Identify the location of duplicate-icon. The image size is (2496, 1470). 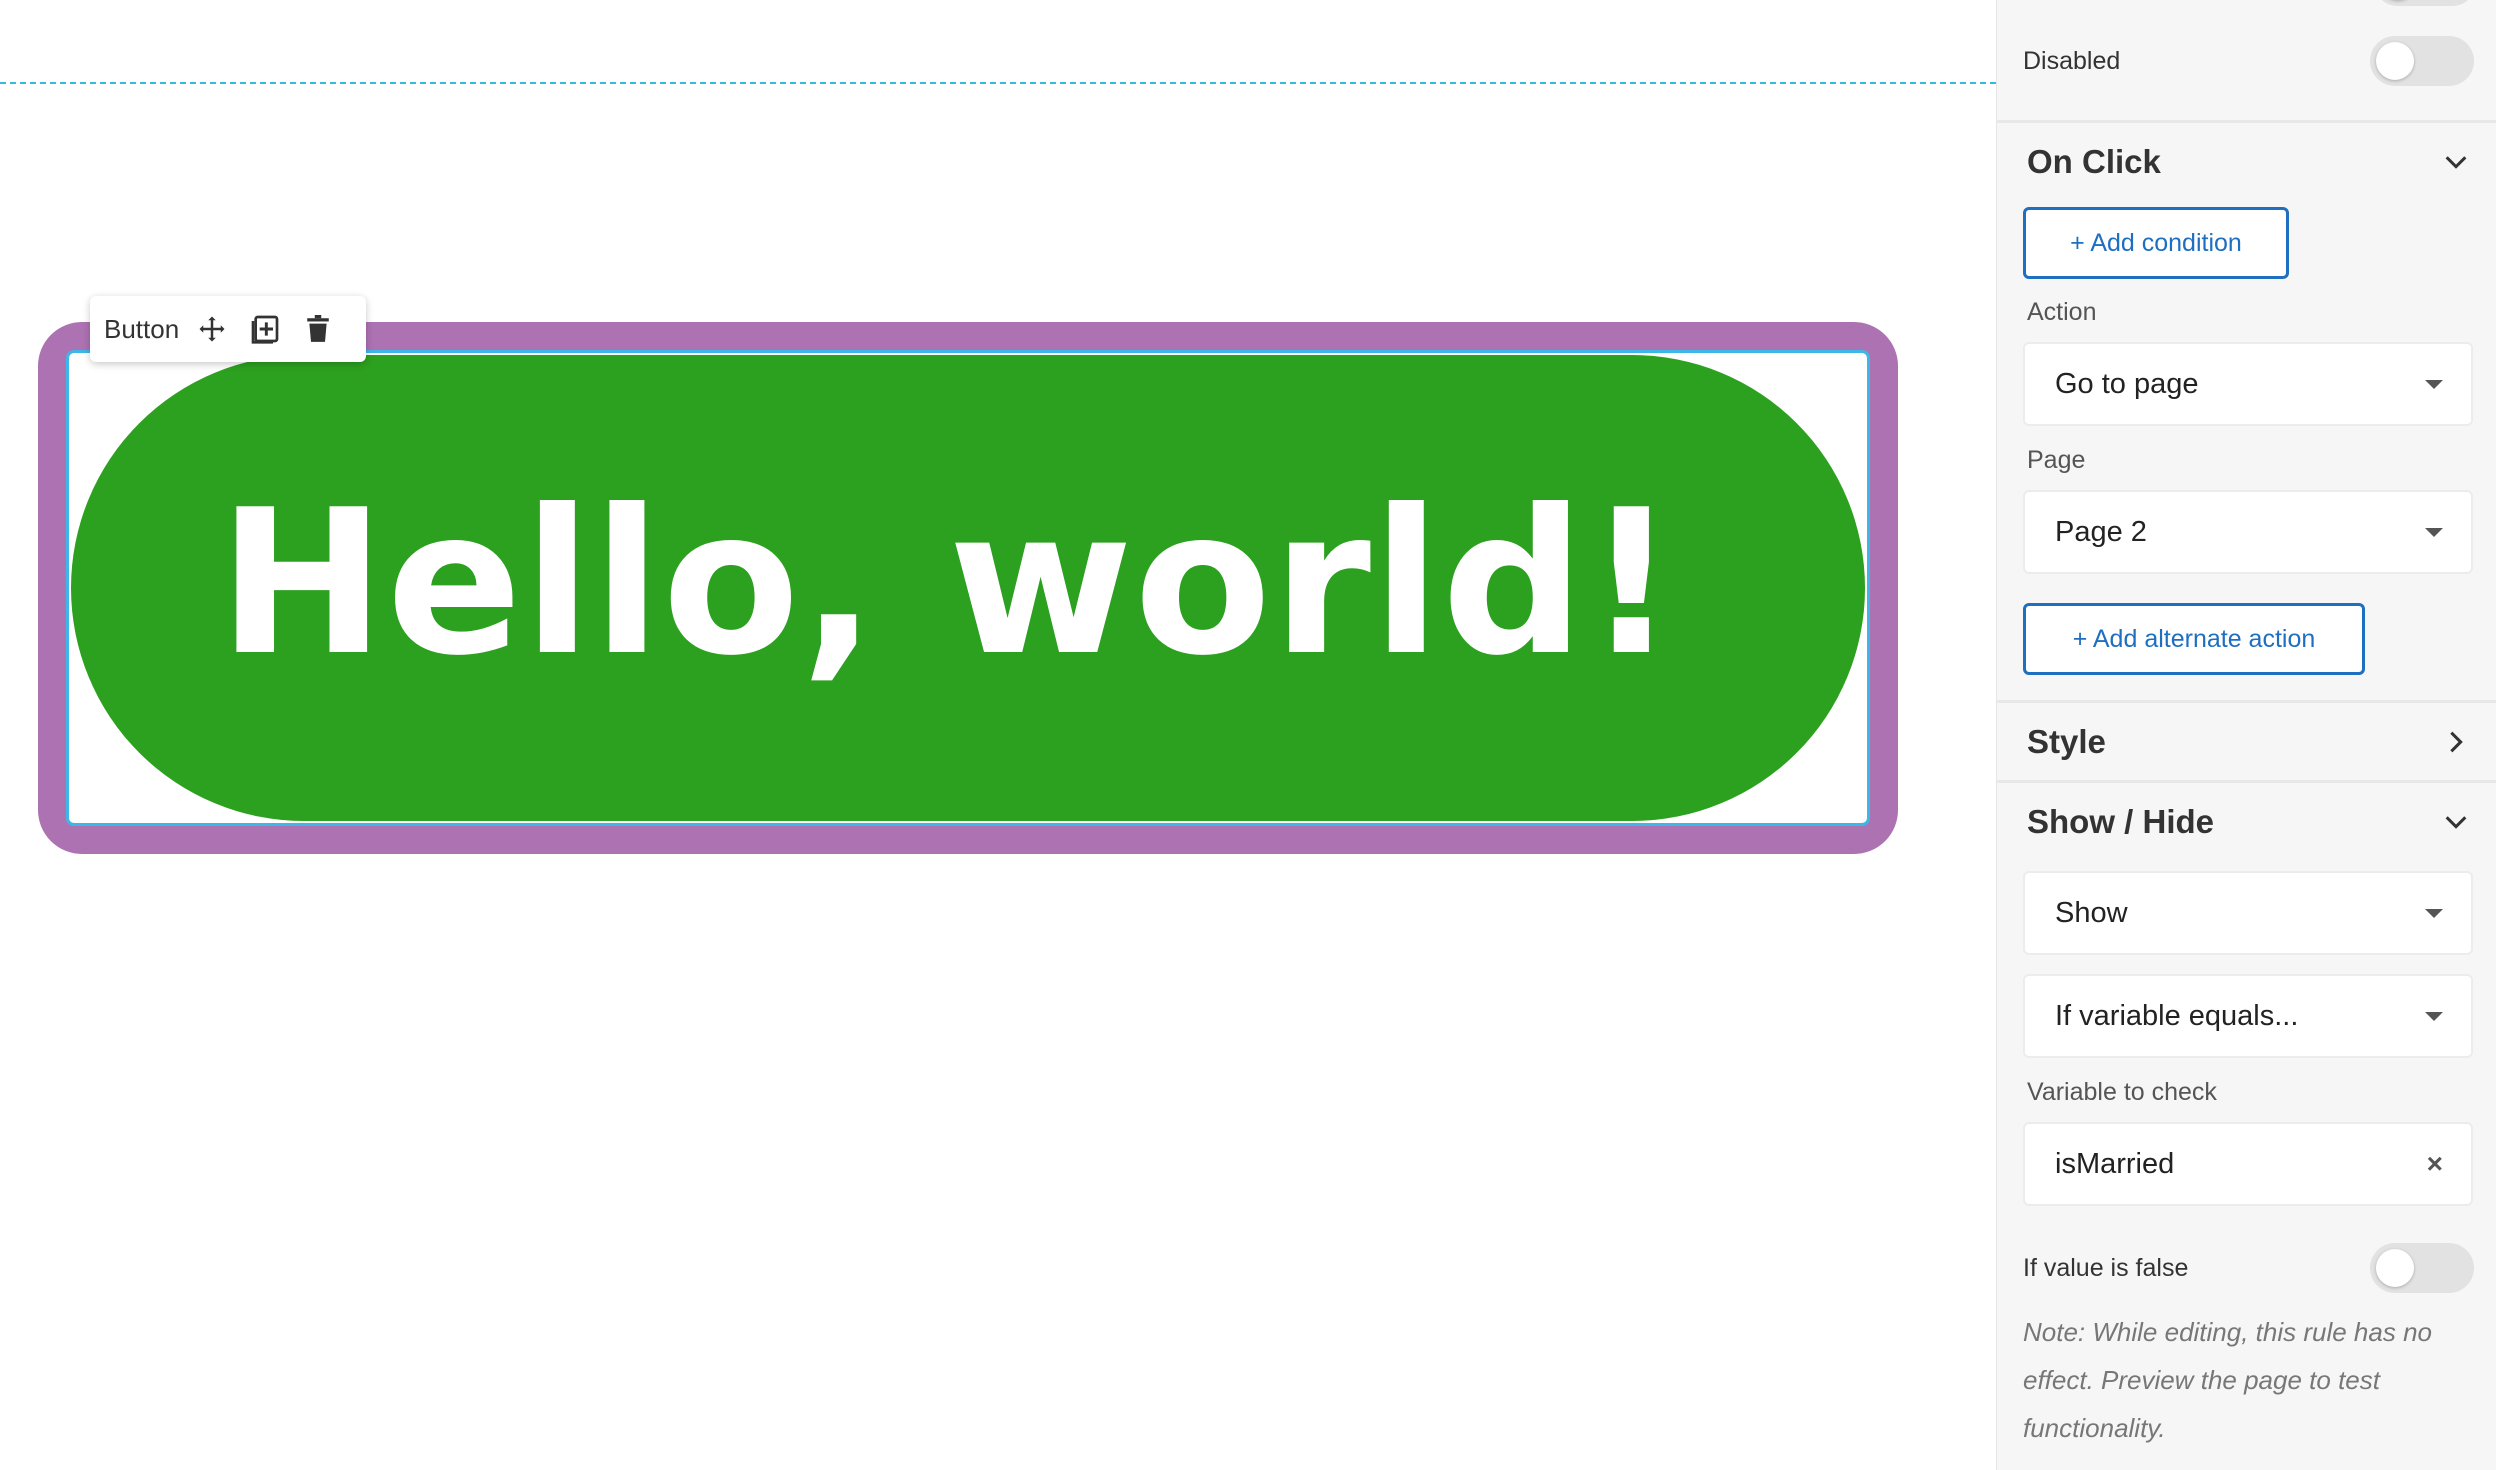
(264, 329).